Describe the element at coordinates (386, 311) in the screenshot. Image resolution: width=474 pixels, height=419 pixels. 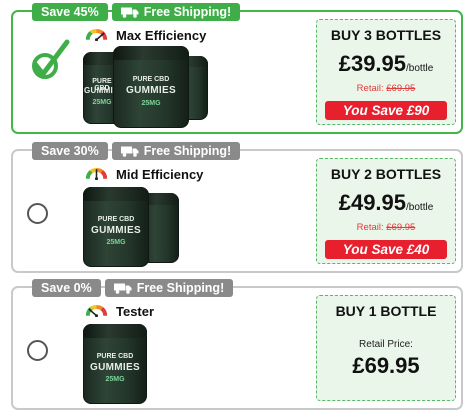
I see `offer-title: BUY 1 BOTTLE` at that location.